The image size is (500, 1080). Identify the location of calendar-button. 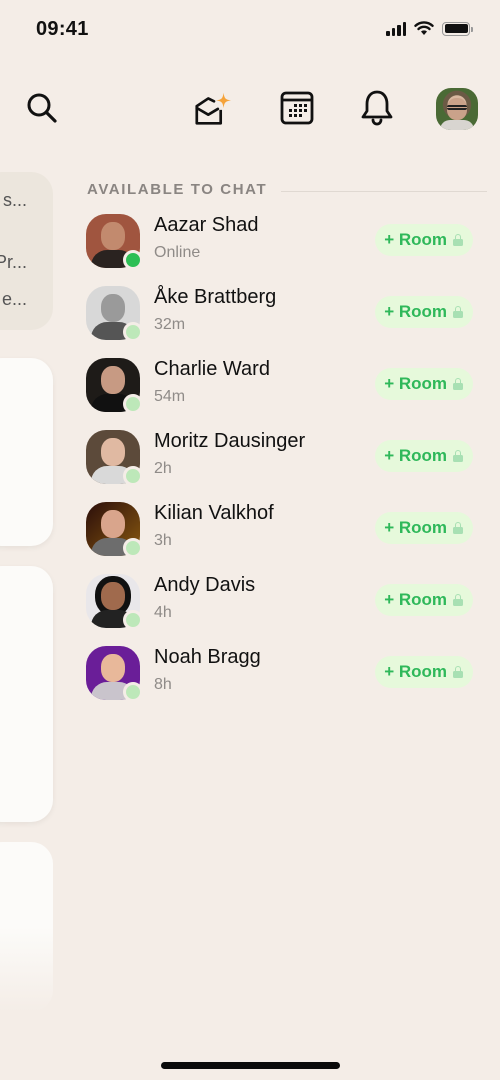
(297, 108).